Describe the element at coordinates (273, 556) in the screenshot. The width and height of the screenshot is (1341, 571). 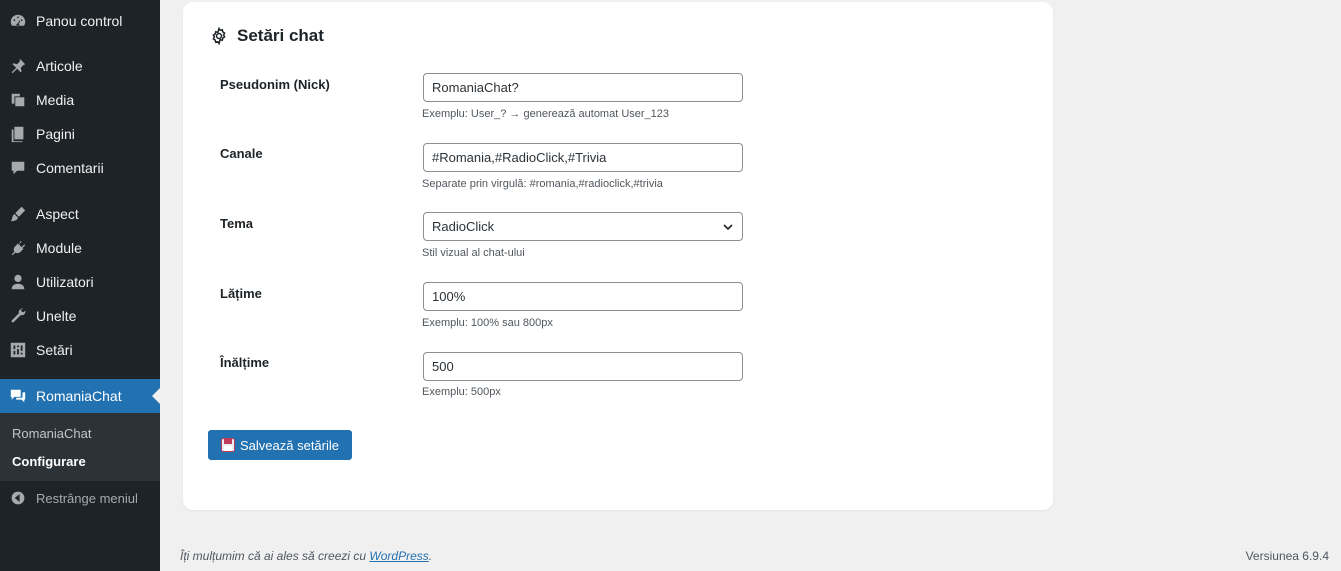
I see `footer-thanks-text: Îți mulțumim că ai ales să creezi cu` at that location.